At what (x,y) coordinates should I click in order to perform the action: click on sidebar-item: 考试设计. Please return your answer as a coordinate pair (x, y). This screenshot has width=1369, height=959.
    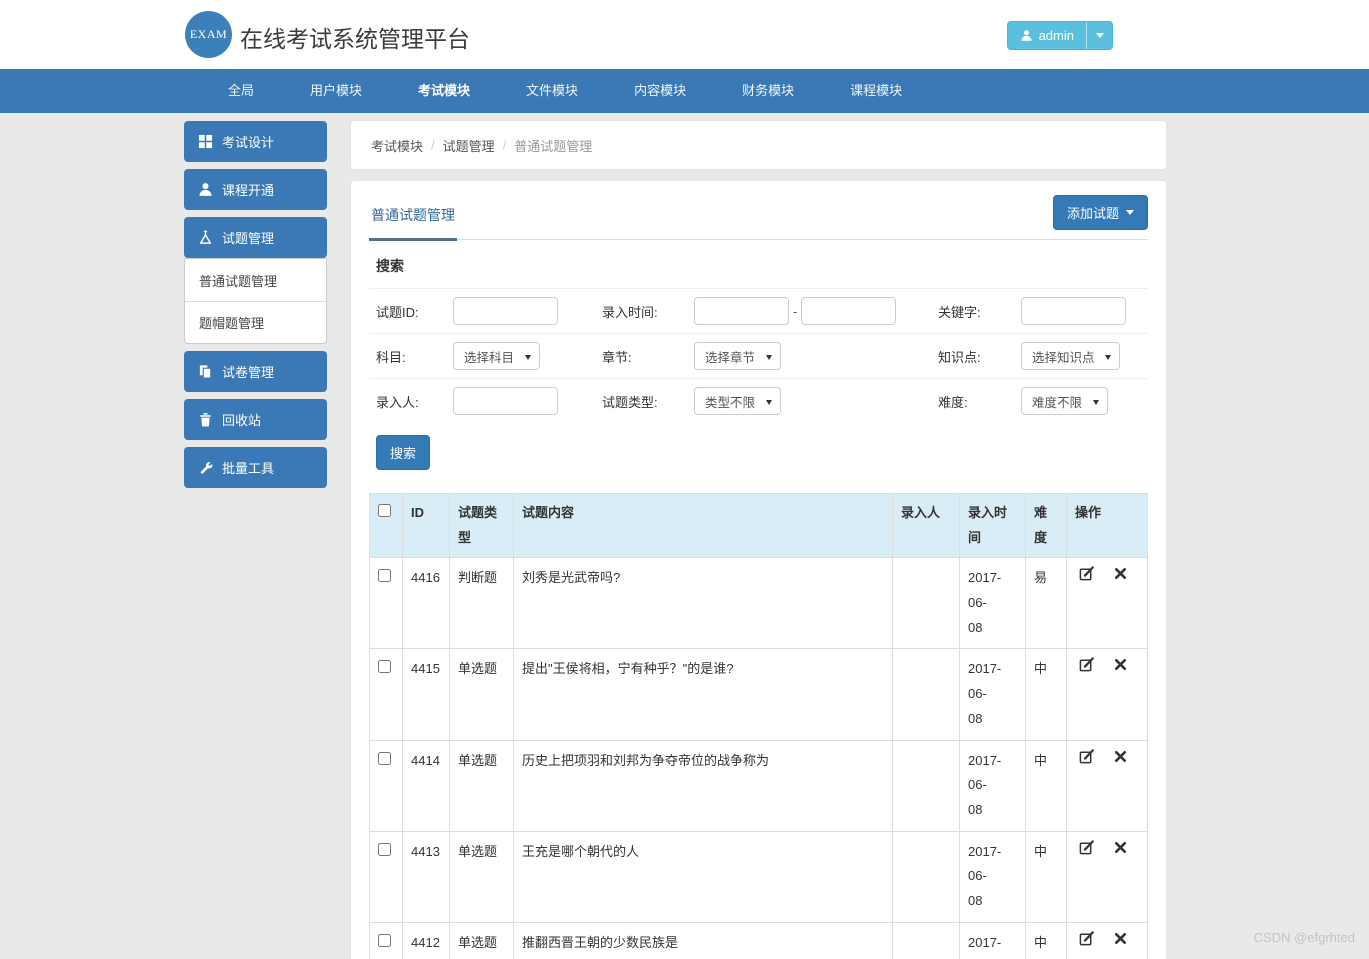
    Looking at the image, I should click on (255, 141).